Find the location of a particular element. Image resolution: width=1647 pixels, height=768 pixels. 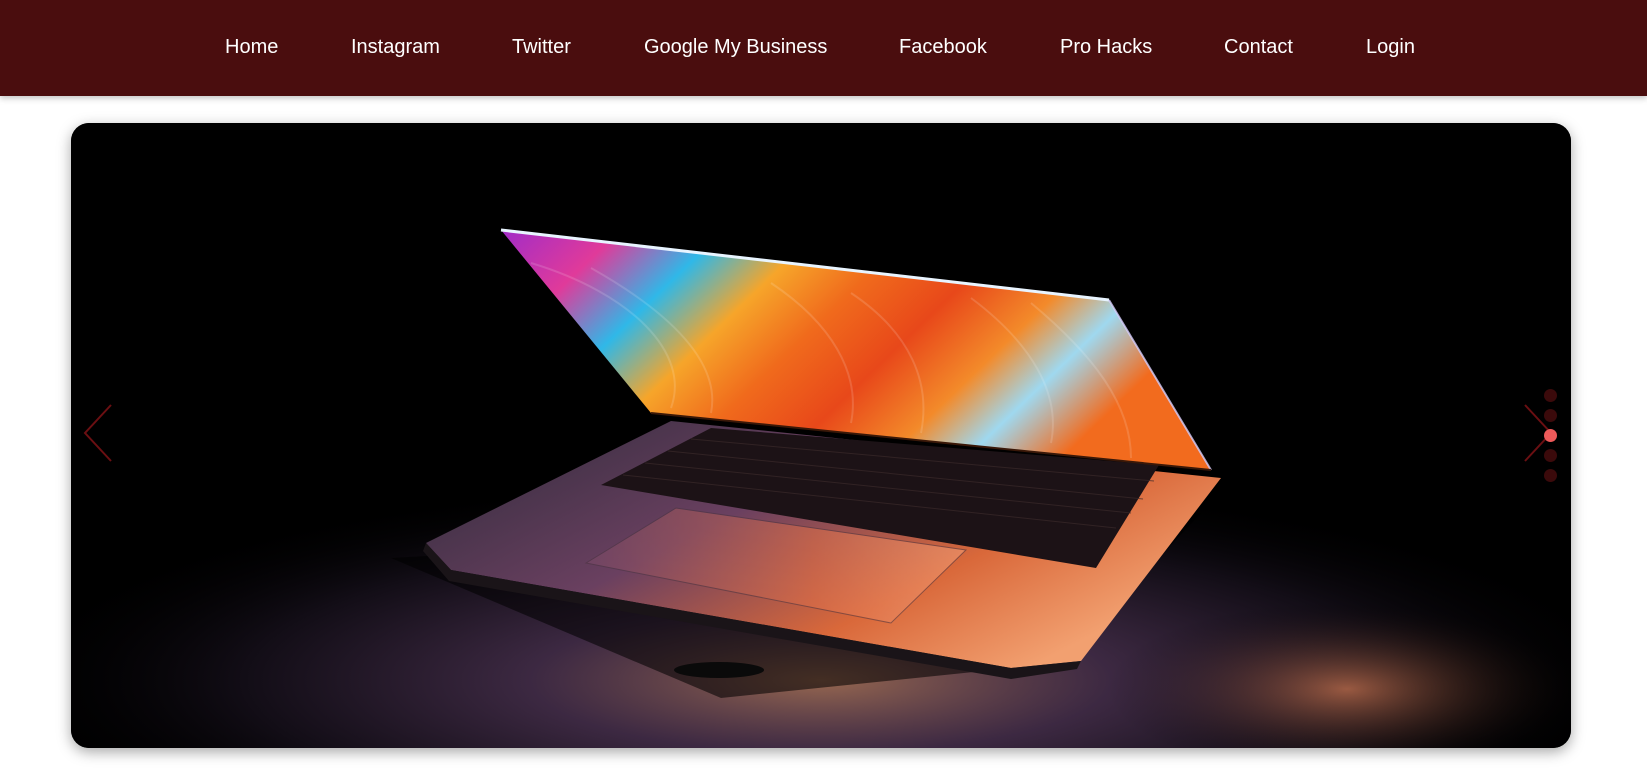

previous-slide-button is located at coordinates (101, 433).